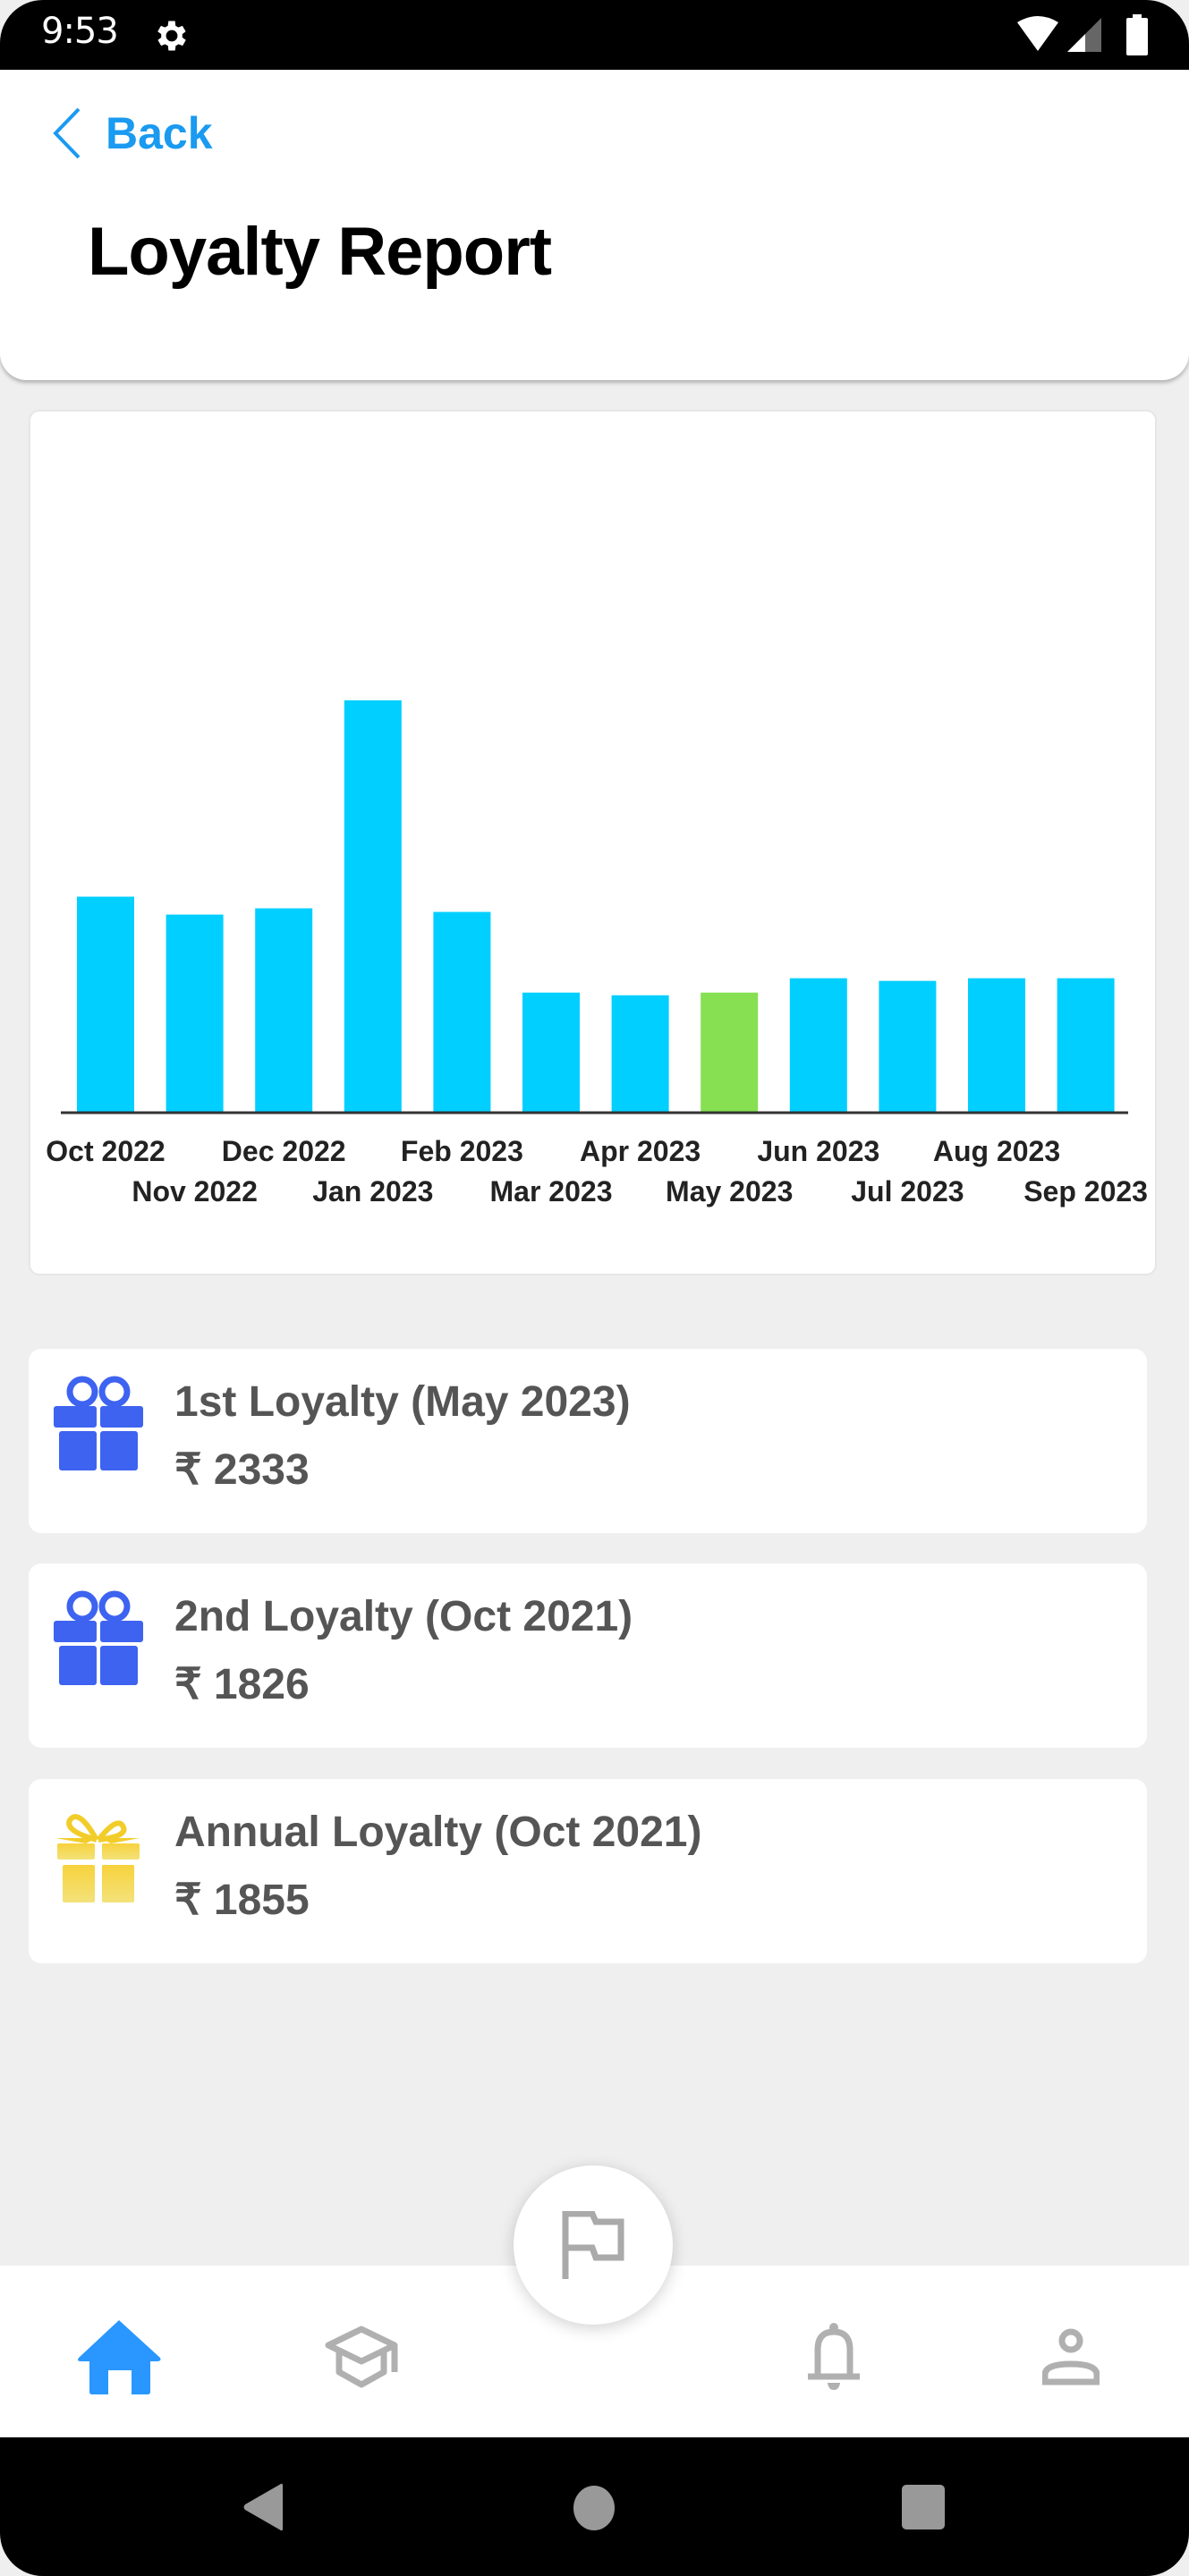 The height and width of the screenshot is (2576, 1189). What do you see at coordinates (729, 1191) in the screenshot?
I see `x-tick-label: May 2023` at bounding box center [729, 1191].